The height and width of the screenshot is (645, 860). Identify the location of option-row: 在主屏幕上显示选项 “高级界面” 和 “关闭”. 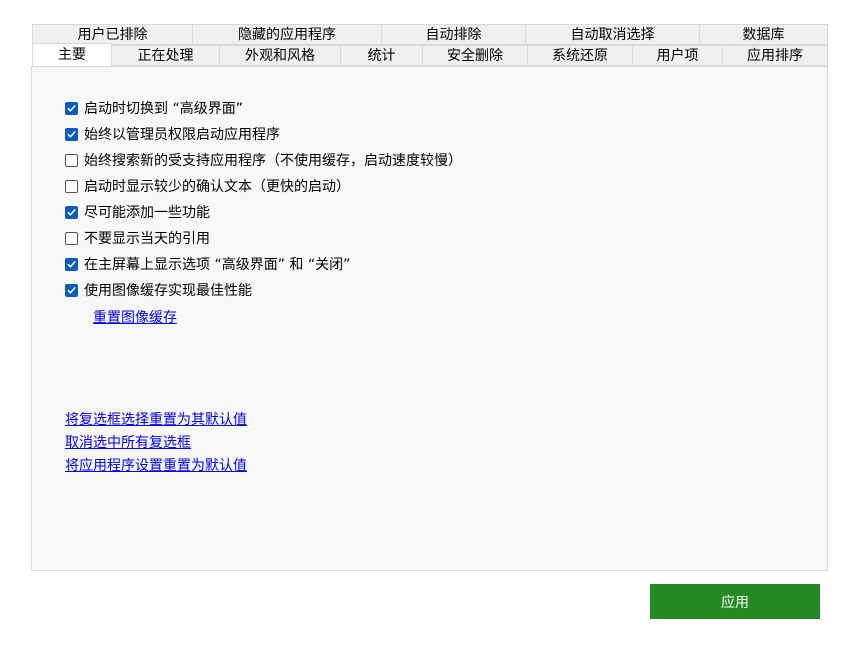
(263, 264).